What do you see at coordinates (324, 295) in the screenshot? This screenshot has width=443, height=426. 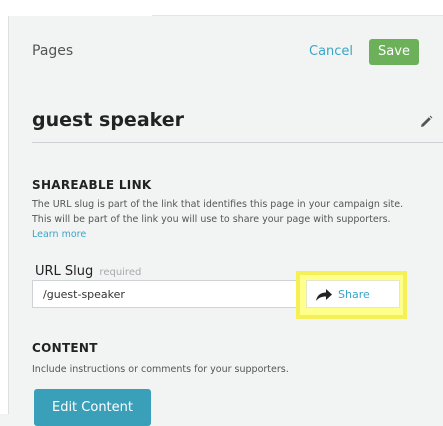 I see `share-arrow-icon` at bounding box center [324, 295].